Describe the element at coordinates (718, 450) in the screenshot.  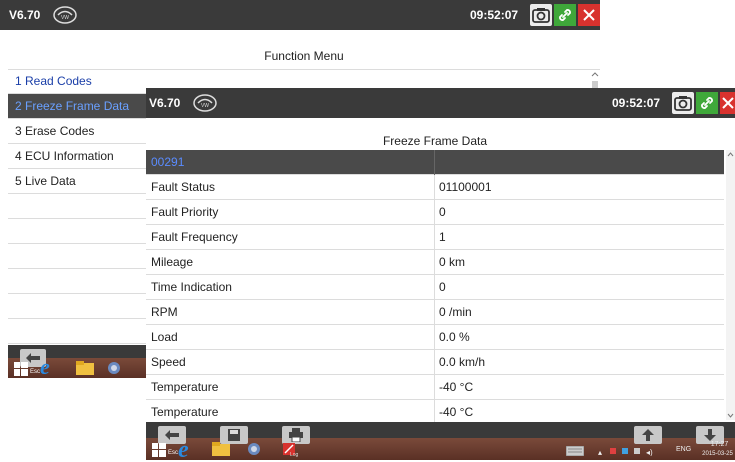
I see `system-clock: 17:27 2015-03-25` at that location.